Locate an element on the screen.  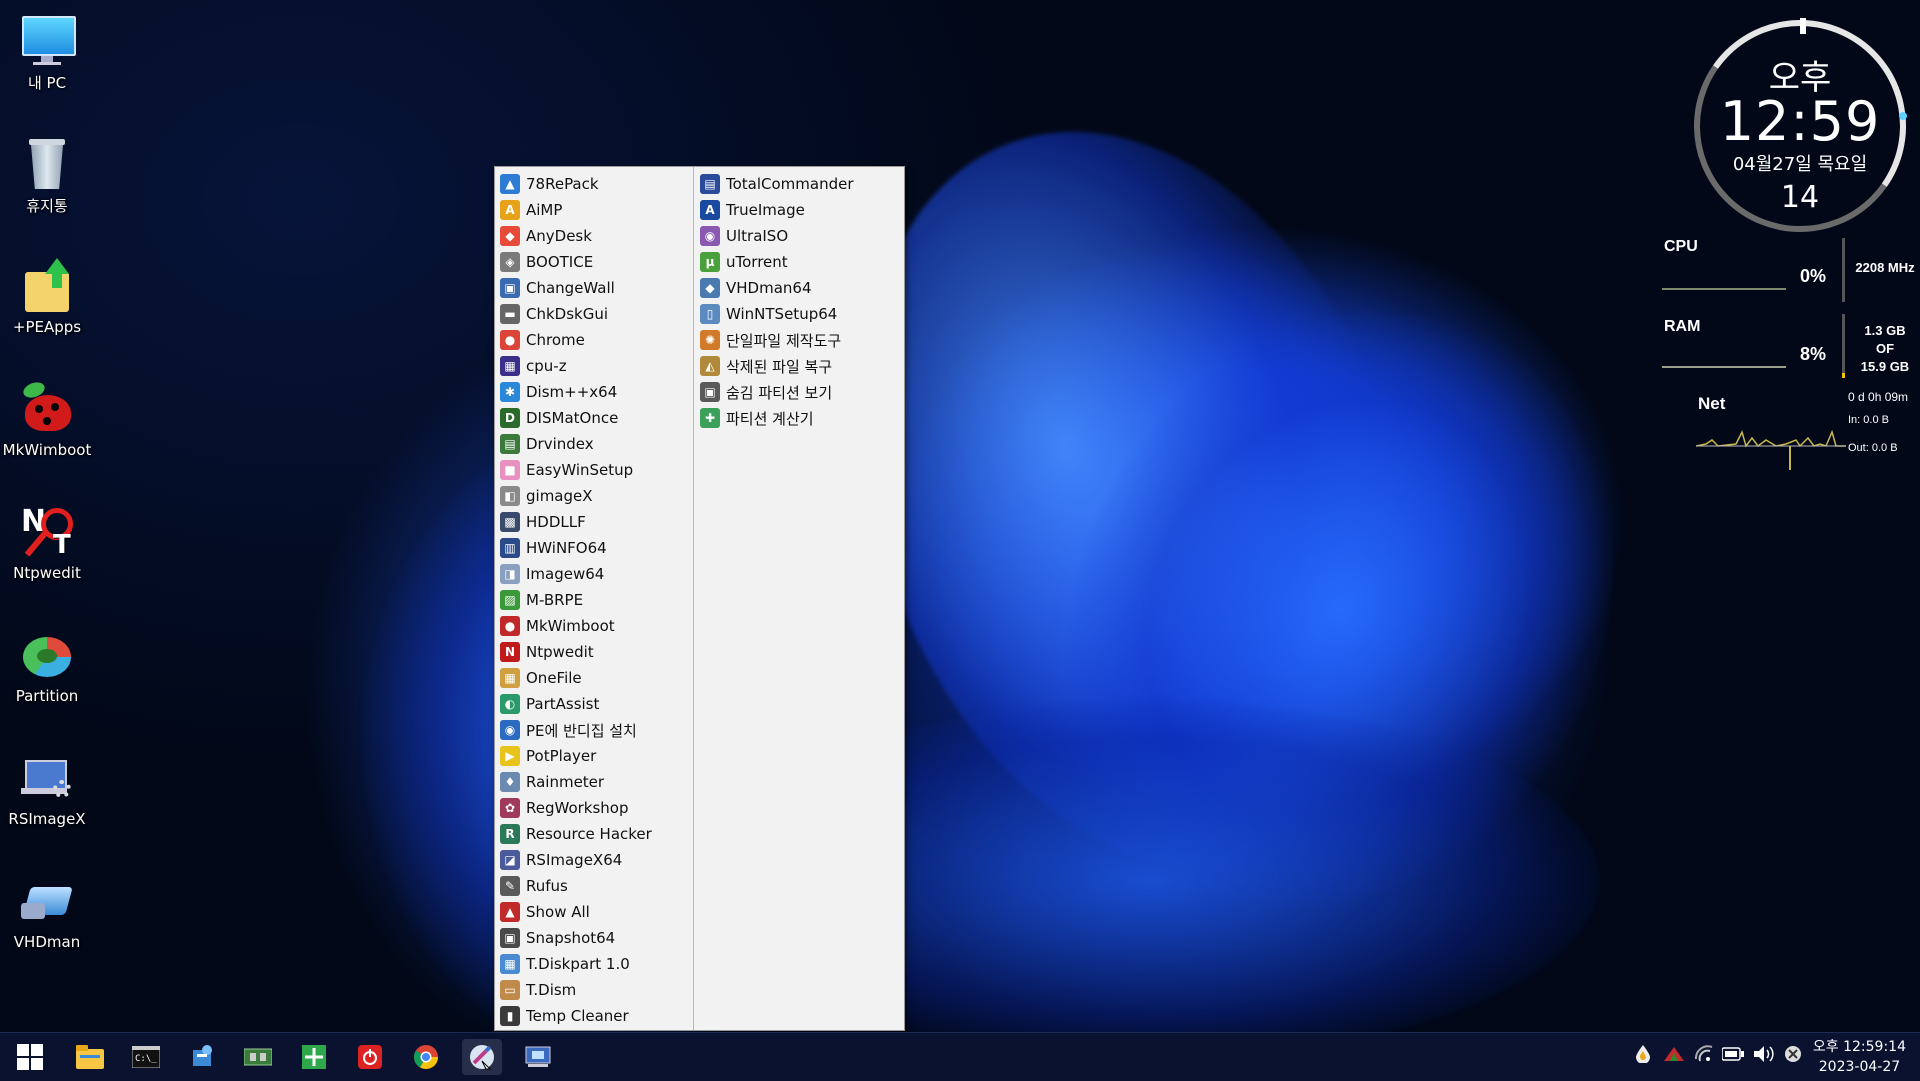
chrome-icon is located at coordinates (426, 1057).